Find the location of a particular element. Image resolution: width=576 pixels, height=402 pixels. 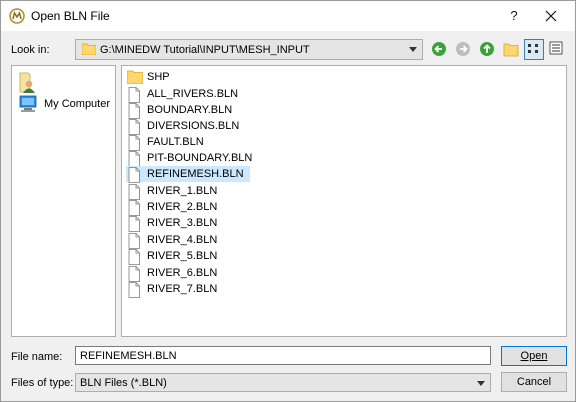

file-item: RIVER_4.BLN is located at coordinates (188, 240).